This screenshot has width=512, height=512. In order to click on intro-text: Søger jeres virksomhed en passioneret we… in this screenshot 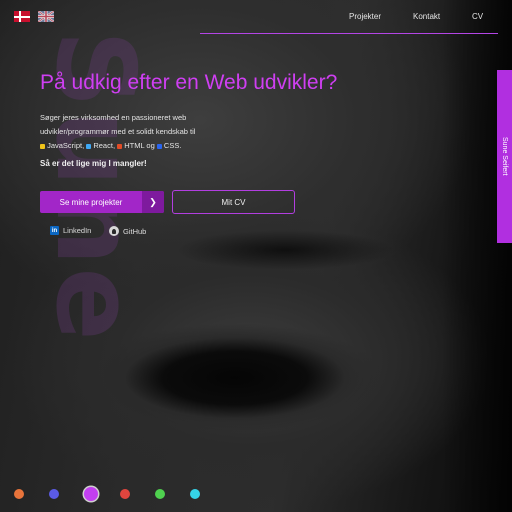, I will do `click(155, 132)`.